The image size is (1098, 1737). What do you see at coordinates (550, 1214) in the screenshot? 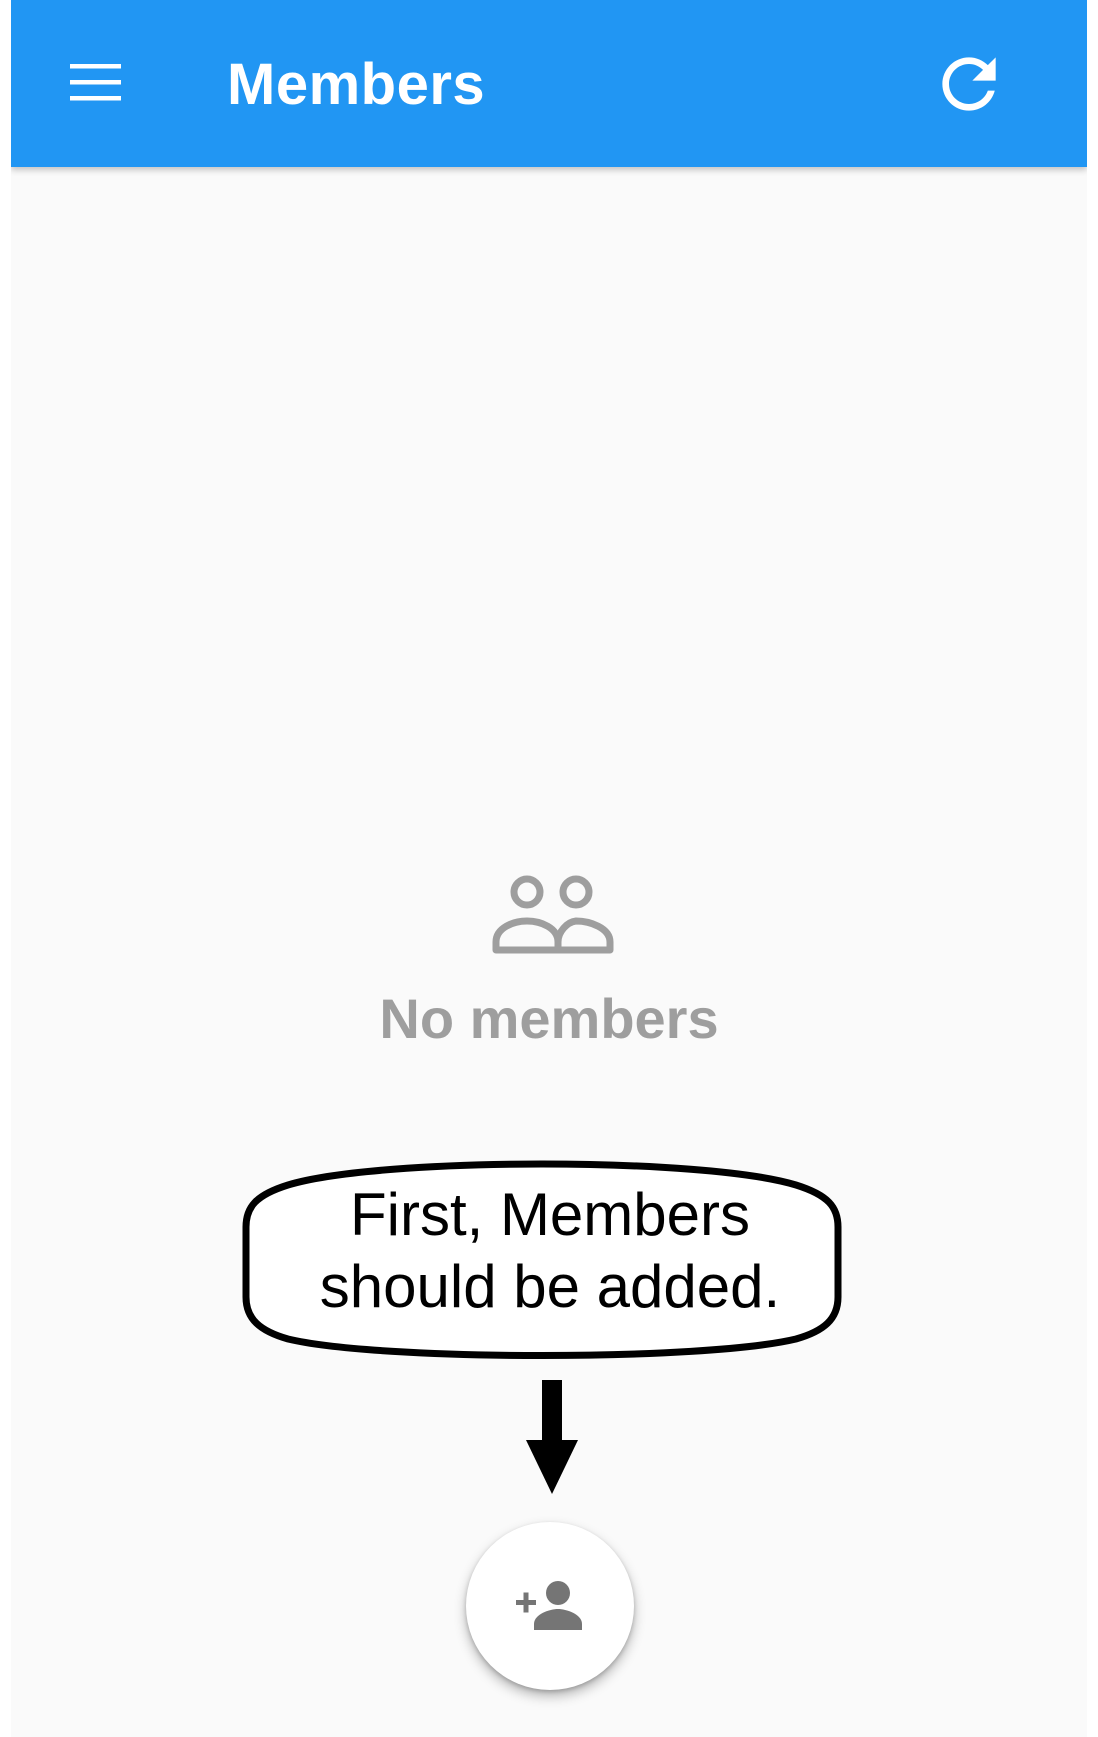
I see `annotation-text-line-1: First, Members` at bounding box center [550, 1214].